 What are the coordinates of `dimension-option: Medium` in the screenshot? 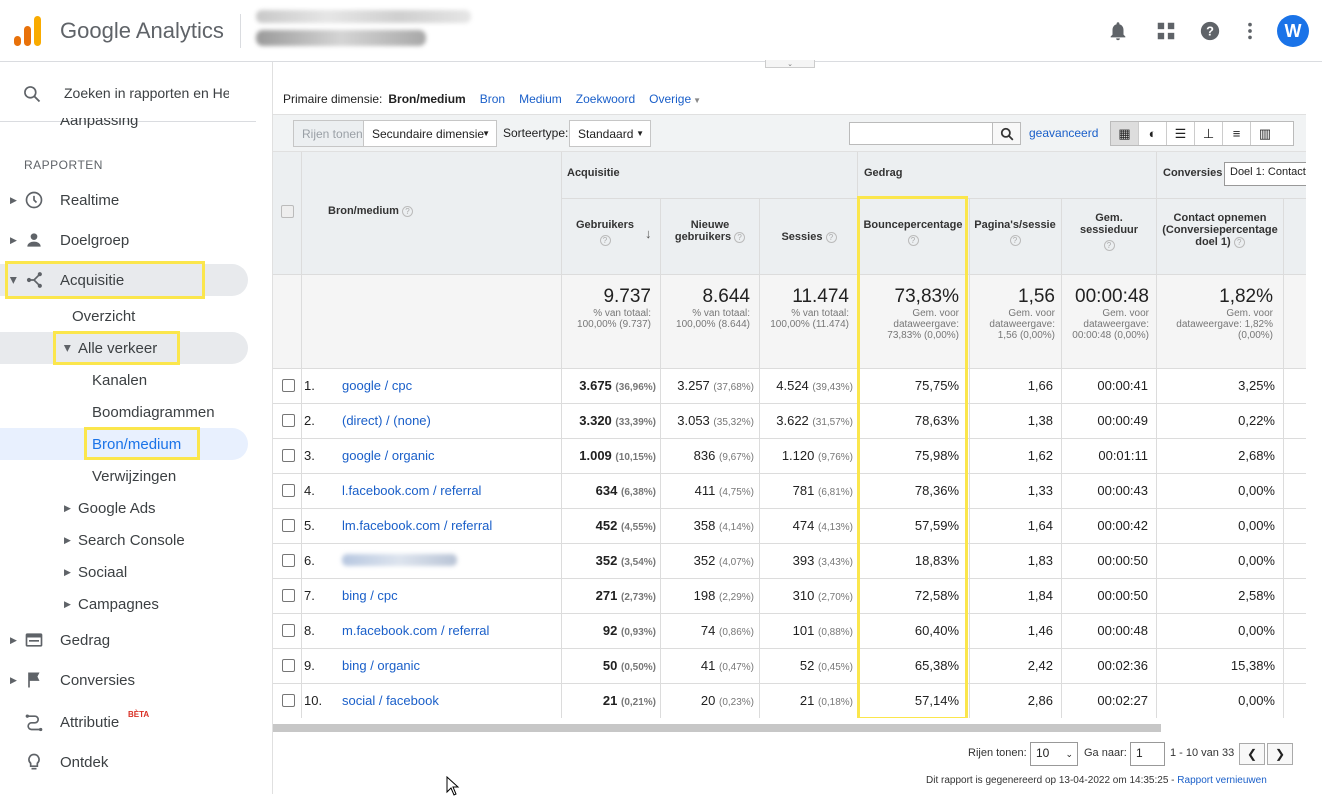 It's located at (540, 99).